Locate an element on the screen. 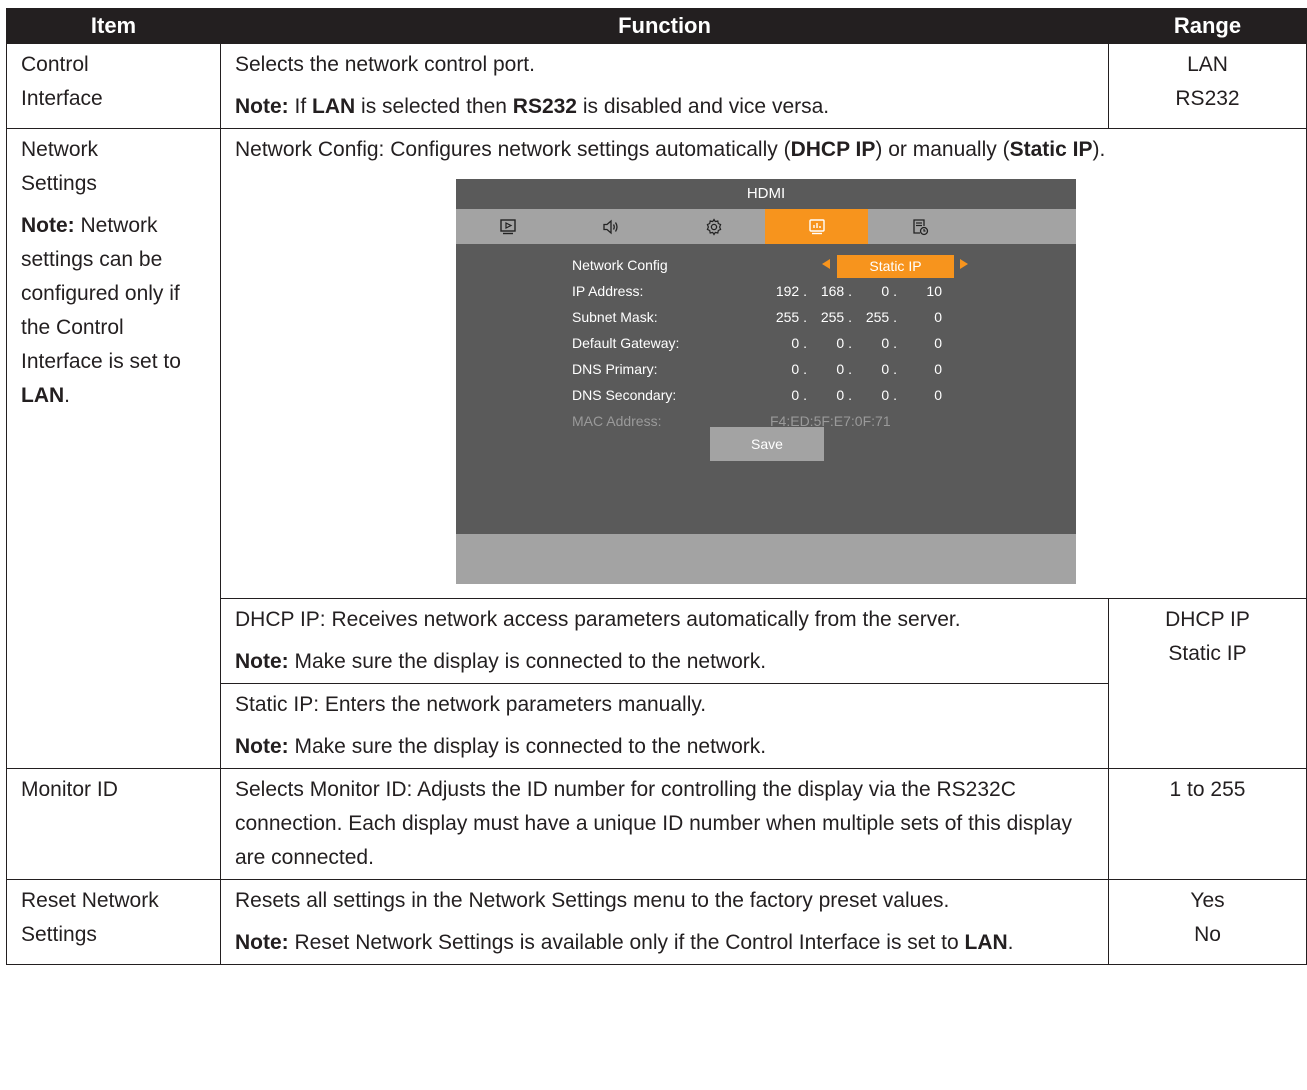 Image resolution: width=1307 pixels, height=1090 pixels. network-icon is located at coordinates (816, 226).